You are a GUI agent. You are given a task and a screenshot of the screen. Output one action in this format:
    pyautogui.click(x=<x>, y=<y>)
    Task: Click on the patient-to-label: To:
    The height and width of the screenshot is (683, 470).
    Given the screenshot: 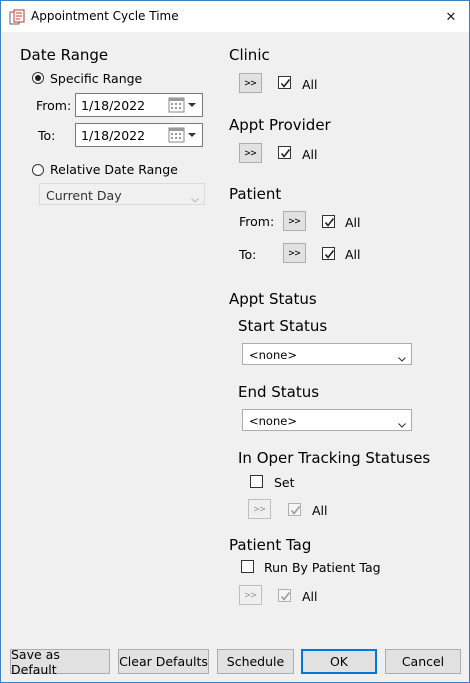 What is the action you would take?
    pyautogui.click(x=248, y=254)
    